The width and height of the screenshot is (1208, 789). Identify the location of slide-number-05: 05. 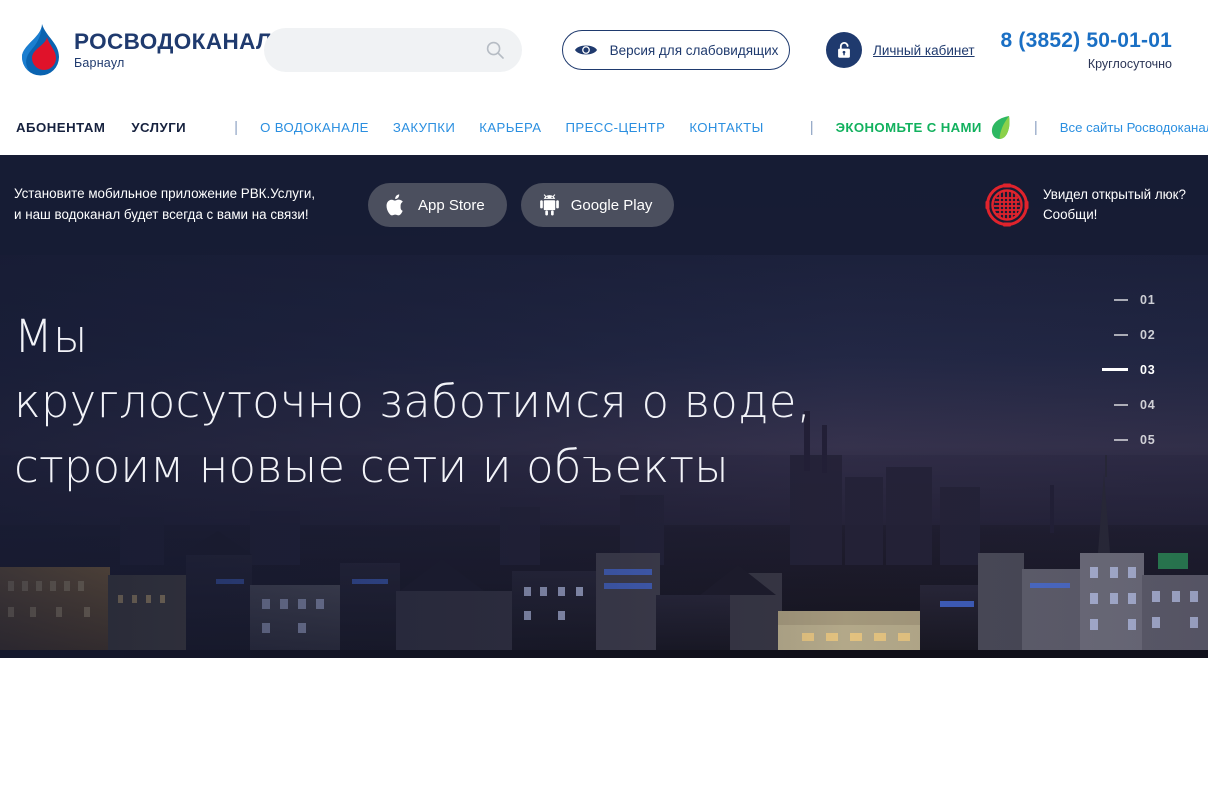
(1148, 439).